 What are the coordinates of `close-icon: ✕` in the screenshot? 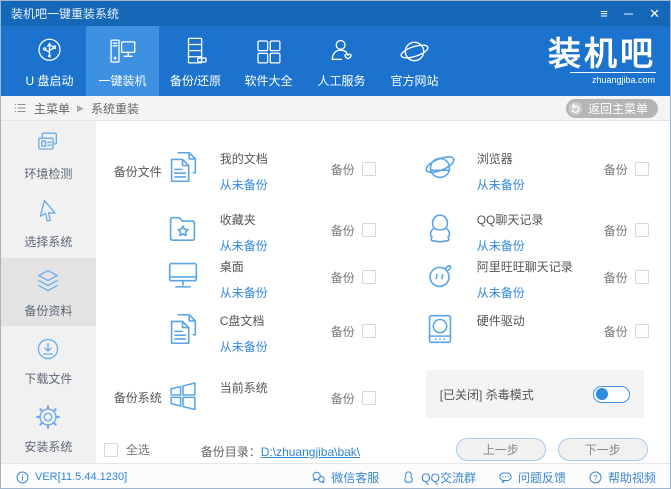 It's located at (654, 13).